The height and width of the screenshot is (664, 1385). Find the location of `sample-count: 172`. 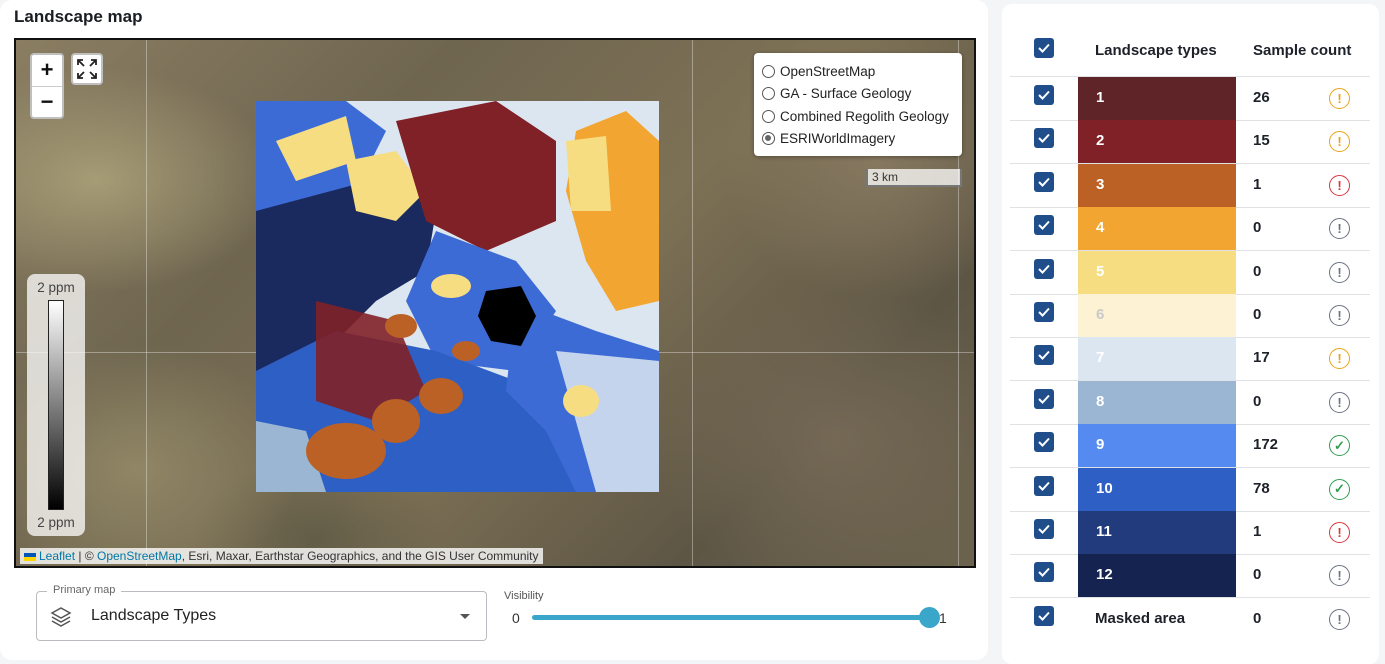

sample-count: 172 is located at coordinates (1266, 445).